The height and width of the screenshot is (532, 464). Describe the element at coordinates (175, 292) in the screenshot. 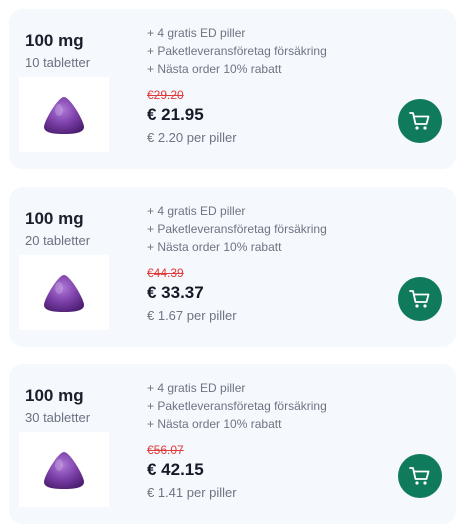

I see `current-price: € 33.37` at that location.